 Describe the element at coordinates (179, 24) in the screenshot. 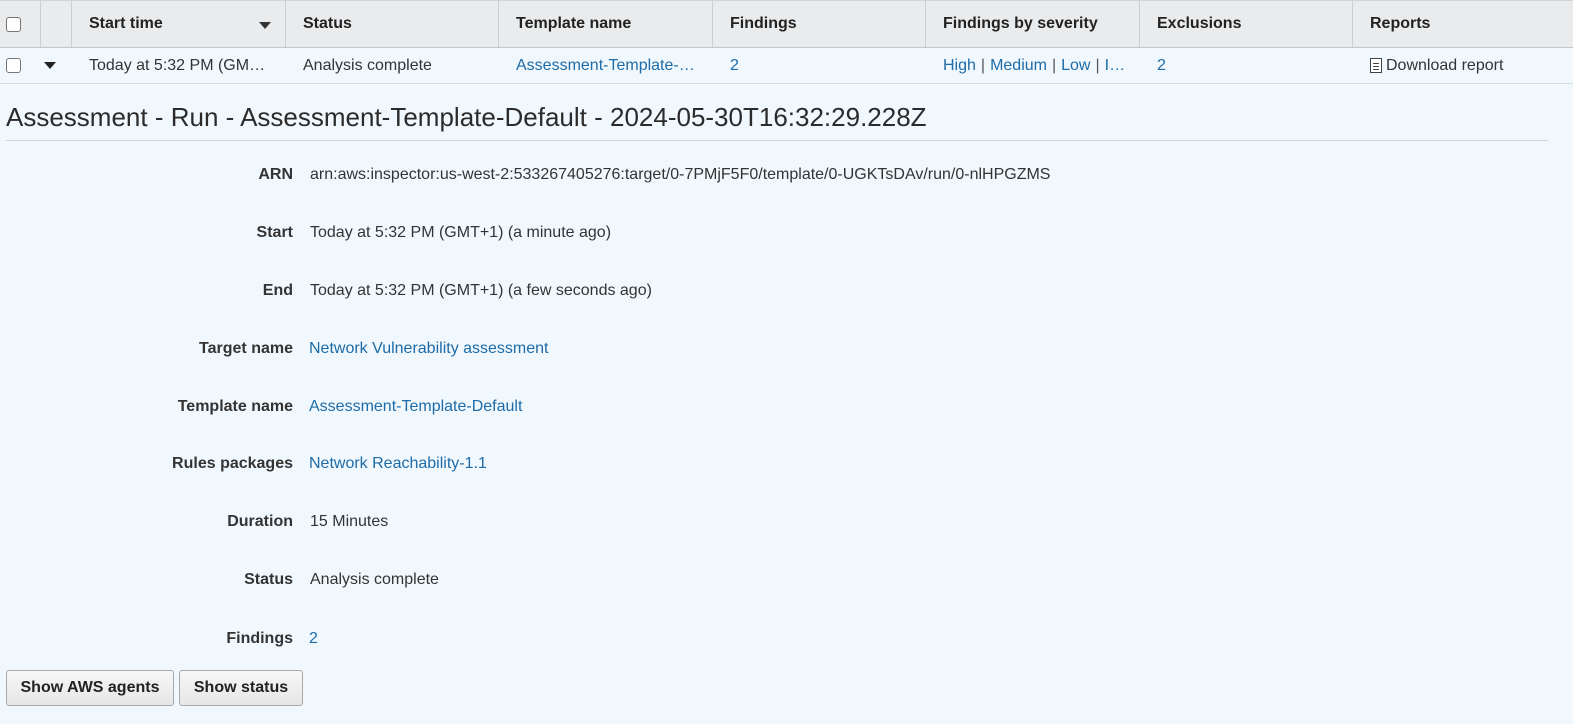

I see `header-start-time: Start time` at that location.